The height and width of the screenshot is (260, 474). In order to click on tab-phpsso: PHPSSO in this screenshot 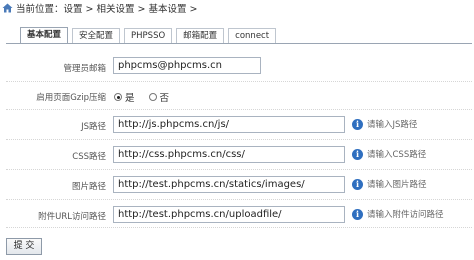, I will do `click(148, 36)`.